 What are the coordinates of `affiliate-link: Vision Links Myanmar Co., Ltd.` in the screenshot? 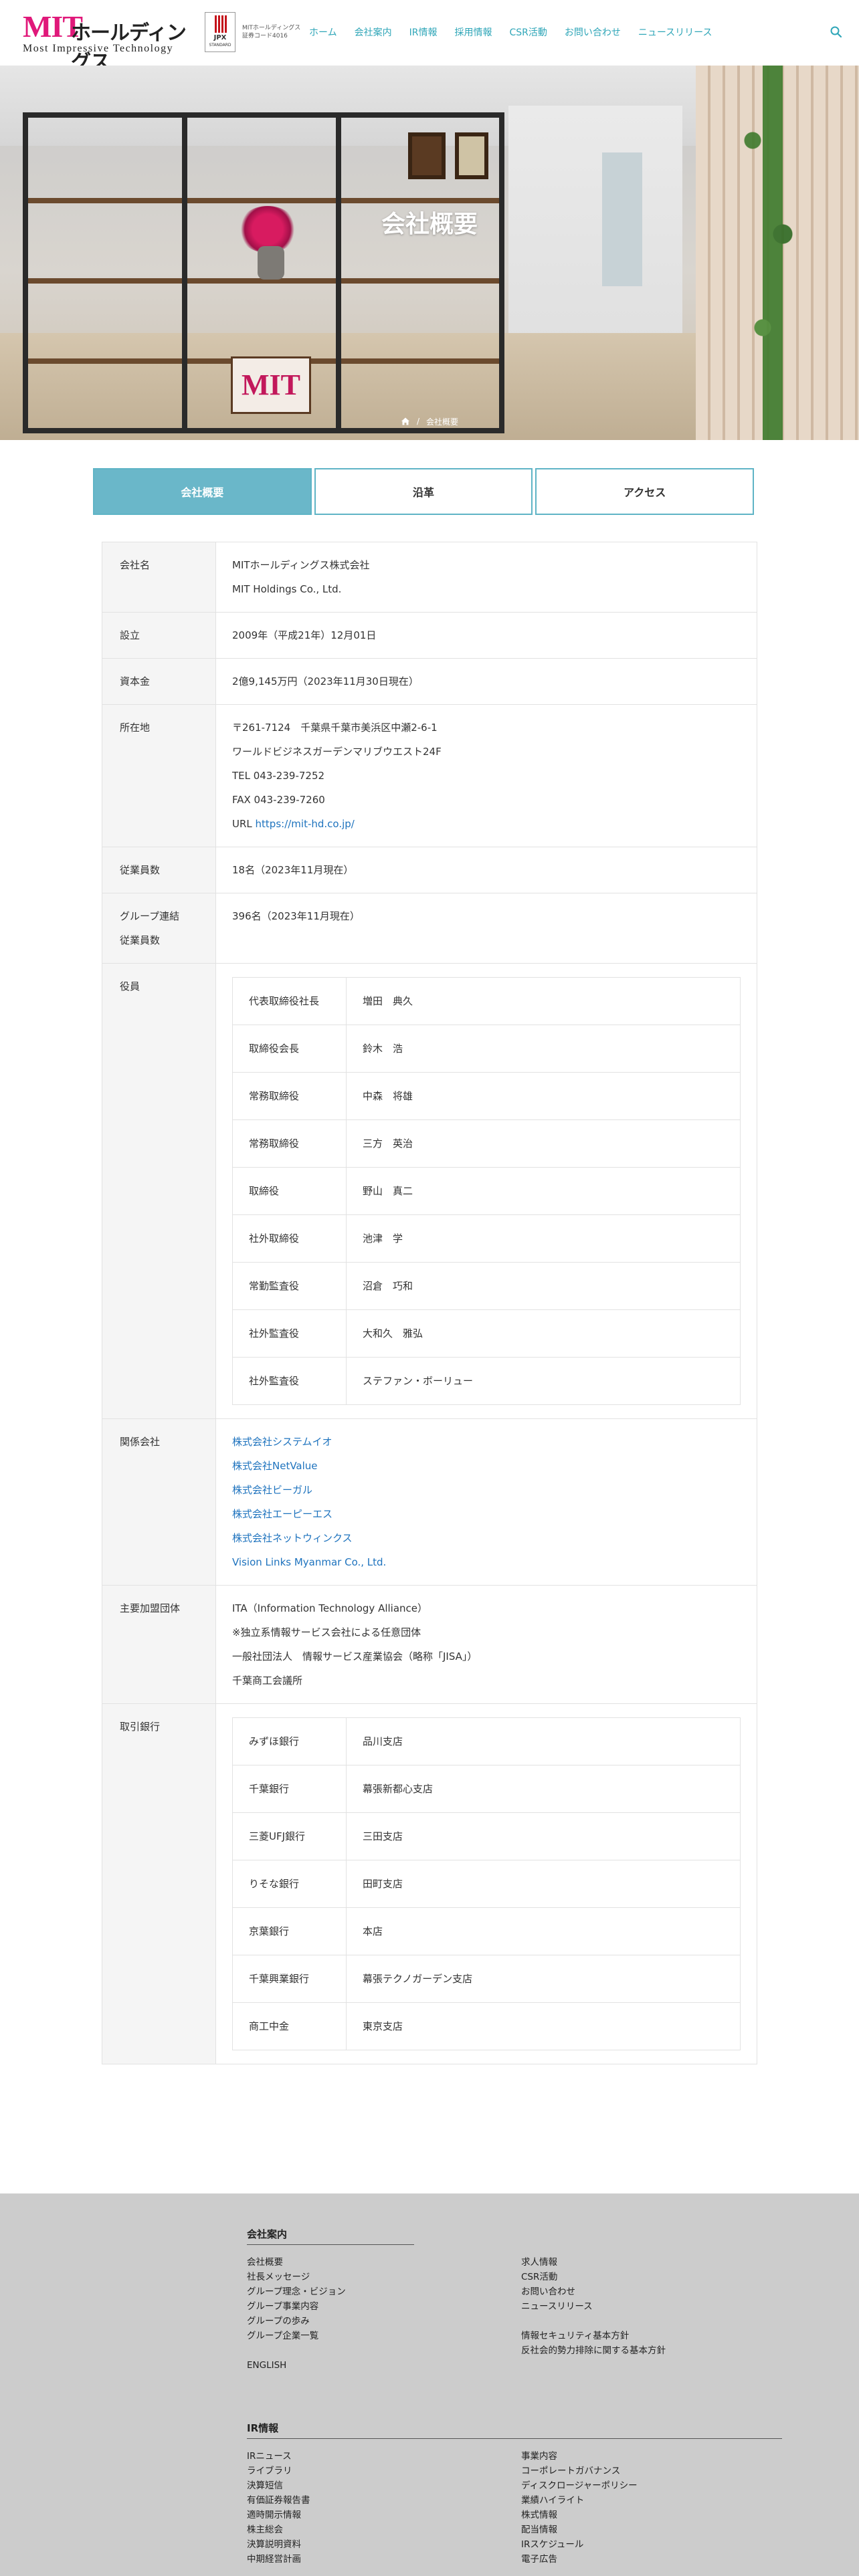 It's located at (309, 1562).